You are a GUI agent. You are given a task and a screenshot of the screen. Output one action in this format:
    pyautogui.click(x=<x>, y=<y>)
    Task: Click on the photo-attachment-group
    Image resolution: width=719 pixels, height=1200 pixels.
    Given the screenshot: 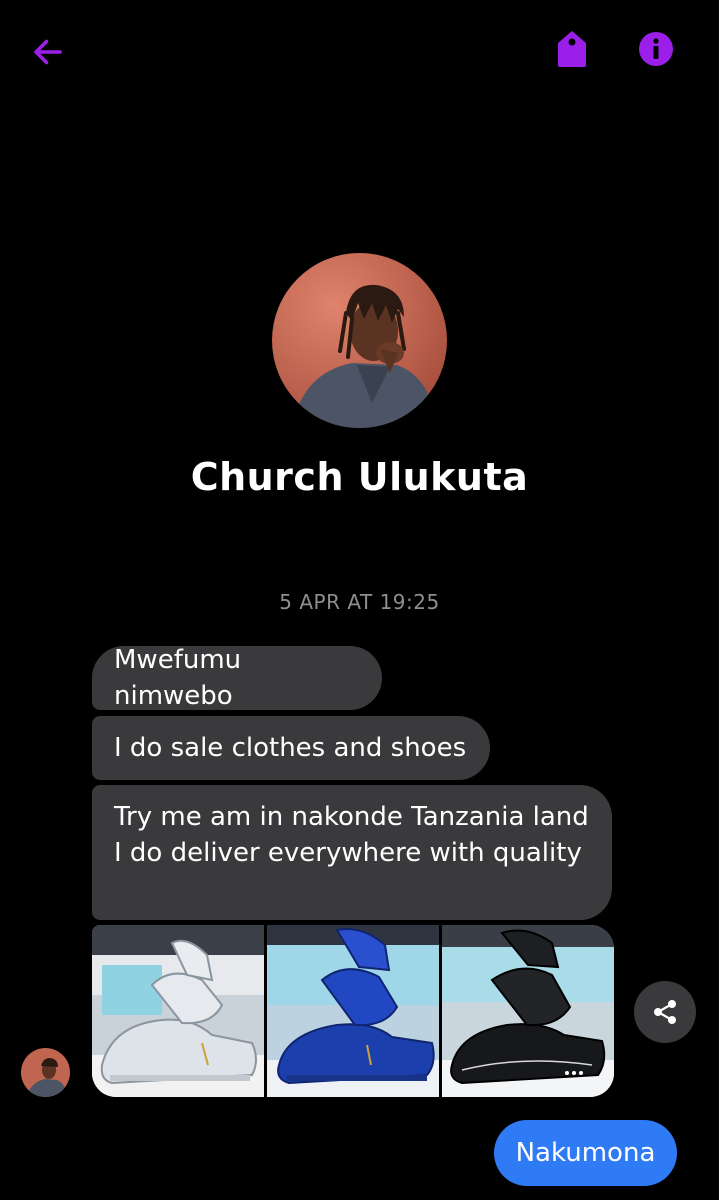 What is the action you would take?
    pyautogui.click(x=353, y=1011)
    